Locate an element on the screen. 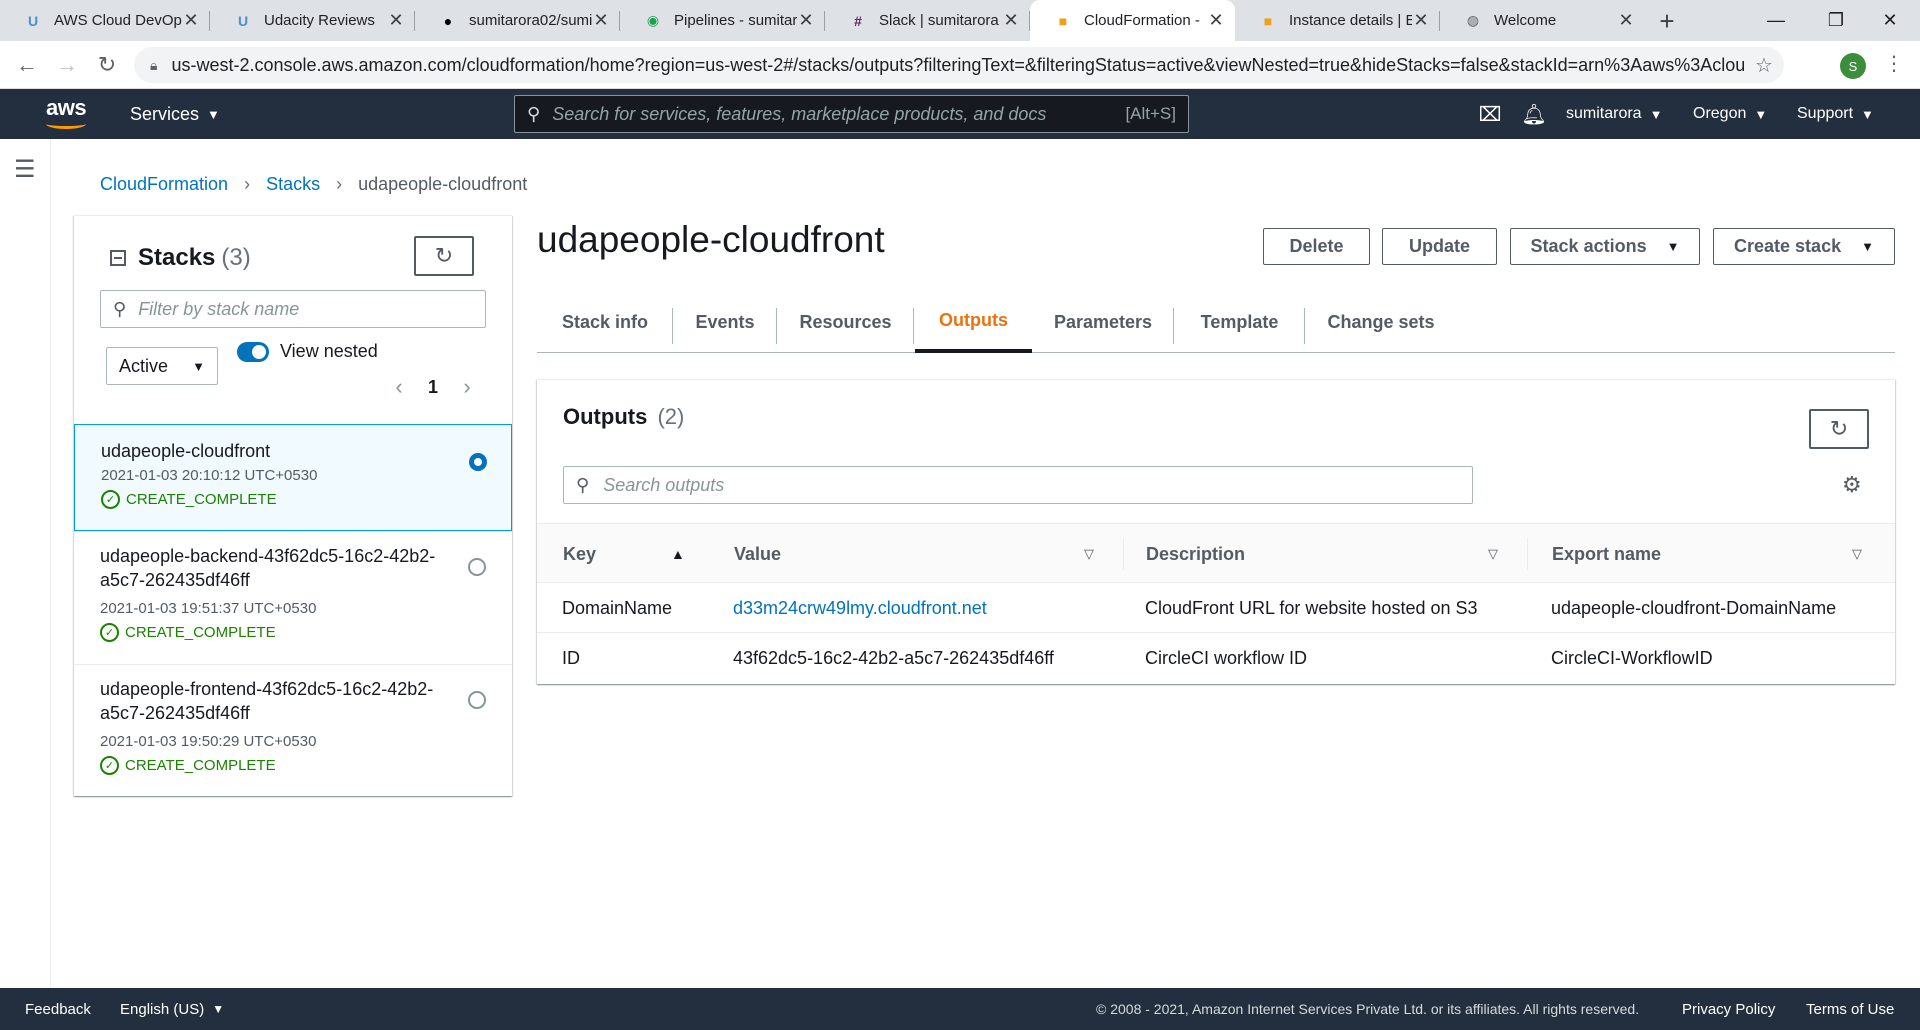 The width and height of the screenshot is (1920, 1030). browser-tab: ● sumitarora02/sumit ✕ is located at coordinates (517, 20).